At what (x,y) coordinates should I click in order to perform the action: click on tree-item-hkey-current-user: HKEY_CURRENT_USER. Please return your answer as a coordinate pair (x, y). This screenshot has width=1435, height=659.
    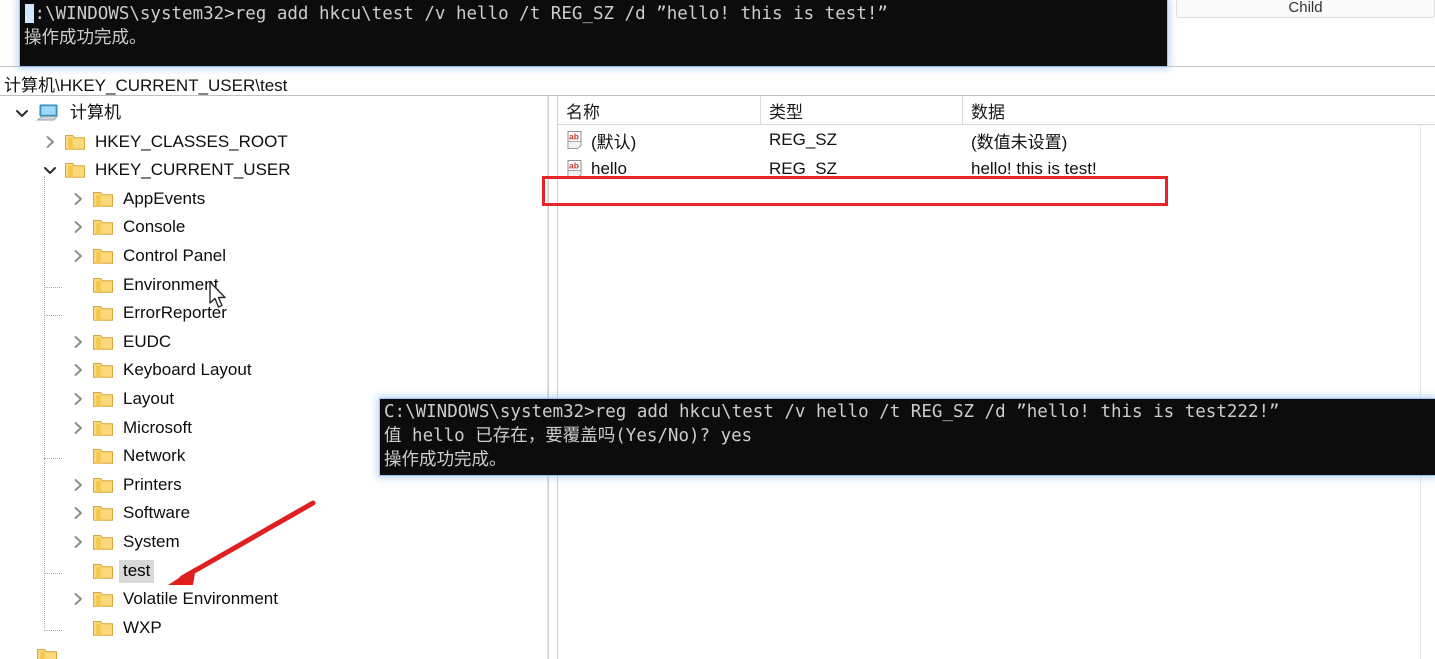
    Looking at the image, I should click on (273, 170).